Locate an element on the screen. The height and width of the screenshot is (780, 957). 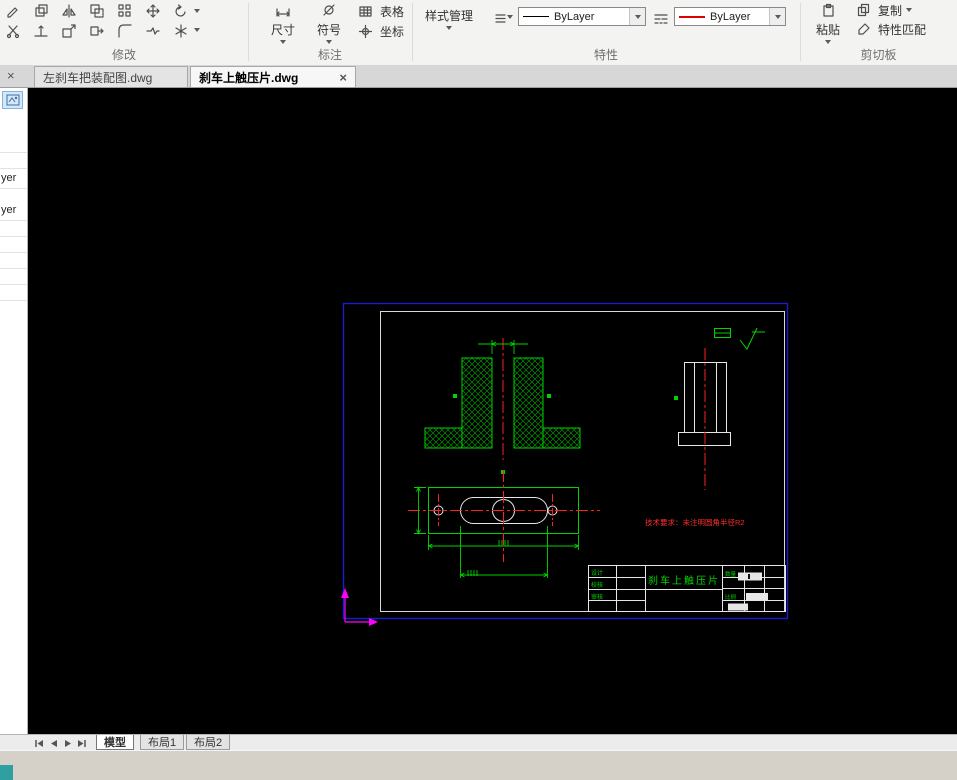
title-block-right-label: 比例 is located at coordinates (731, 597).